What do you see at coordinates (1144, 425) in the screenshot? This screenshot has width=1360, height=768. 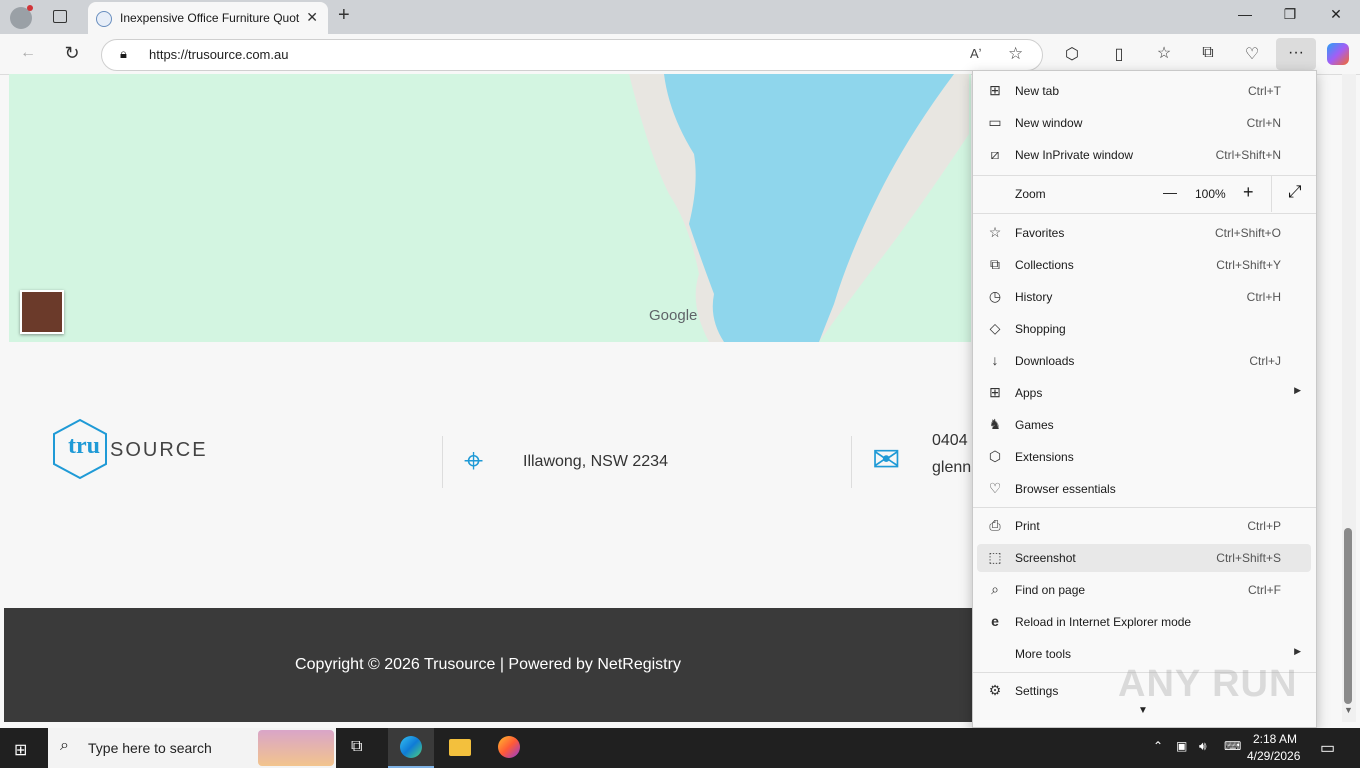 I see `menu-games: ♞ Games` at bounding box center [1144, 425].